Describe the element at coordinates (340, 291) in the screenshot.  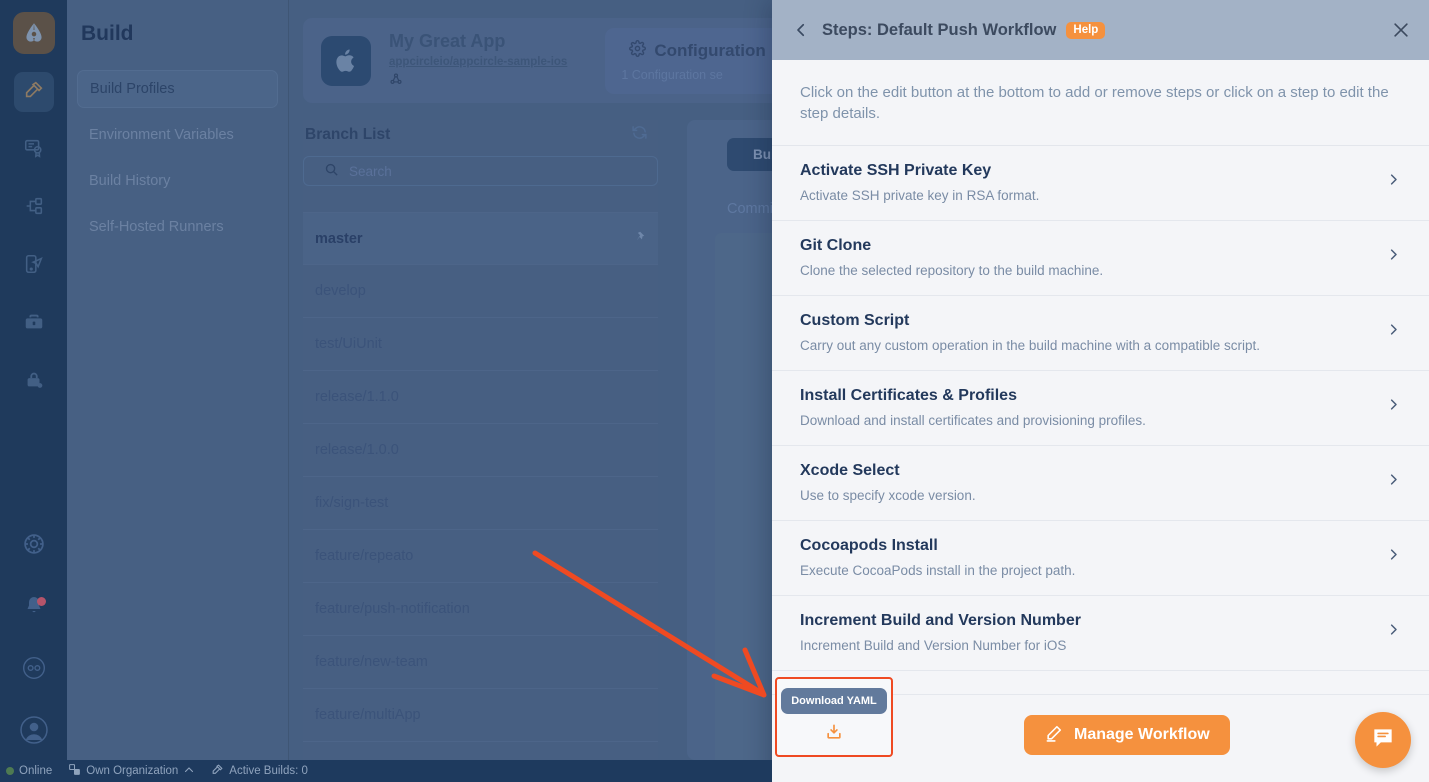
I see `branch-name: develop` at that location.